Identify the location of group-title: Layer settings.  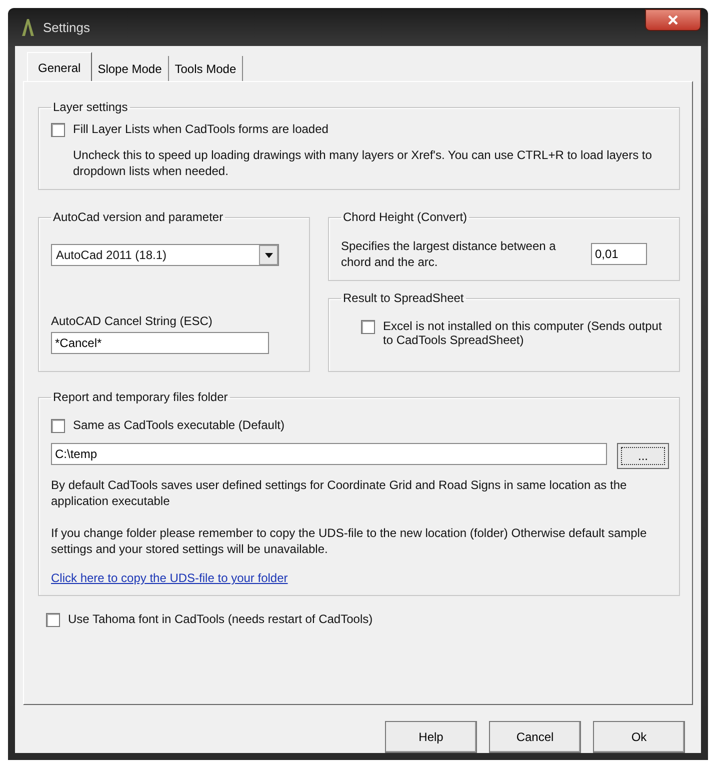
(90, 107).